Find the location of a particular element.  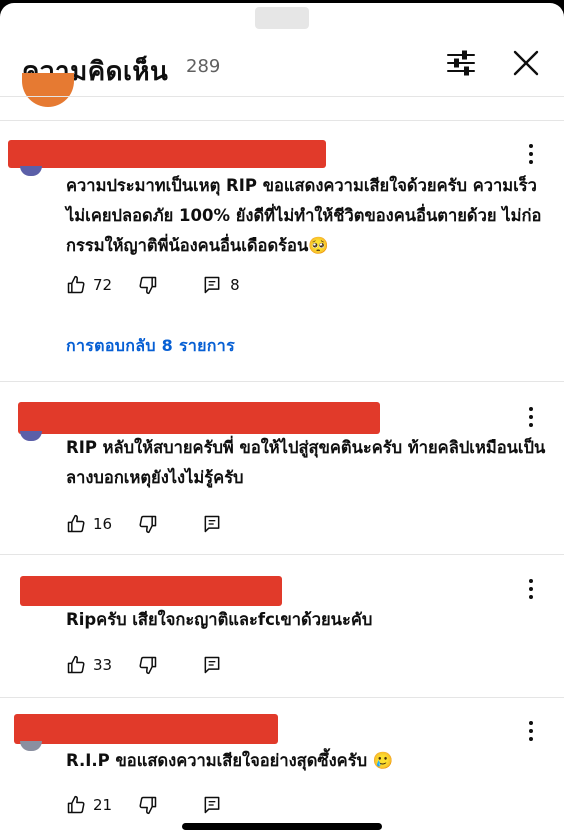

like-button: 33 is located at coordinates (89, 665).